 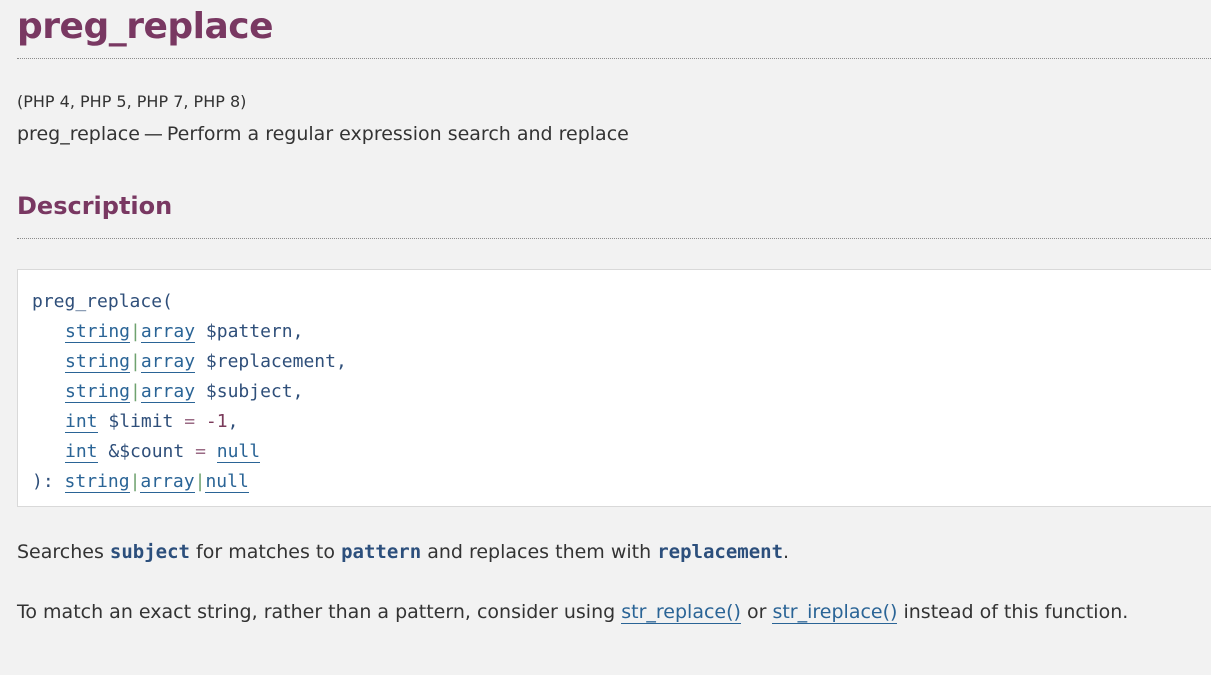 I want to click on title-divider, so click(x=614, y=58).